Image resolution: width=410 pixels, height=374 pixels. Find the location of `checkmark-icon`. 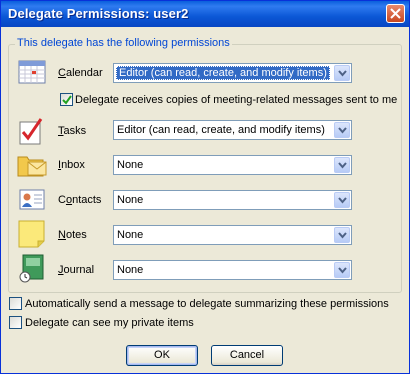

checkmark-icon is located at coordinates (67, 100).